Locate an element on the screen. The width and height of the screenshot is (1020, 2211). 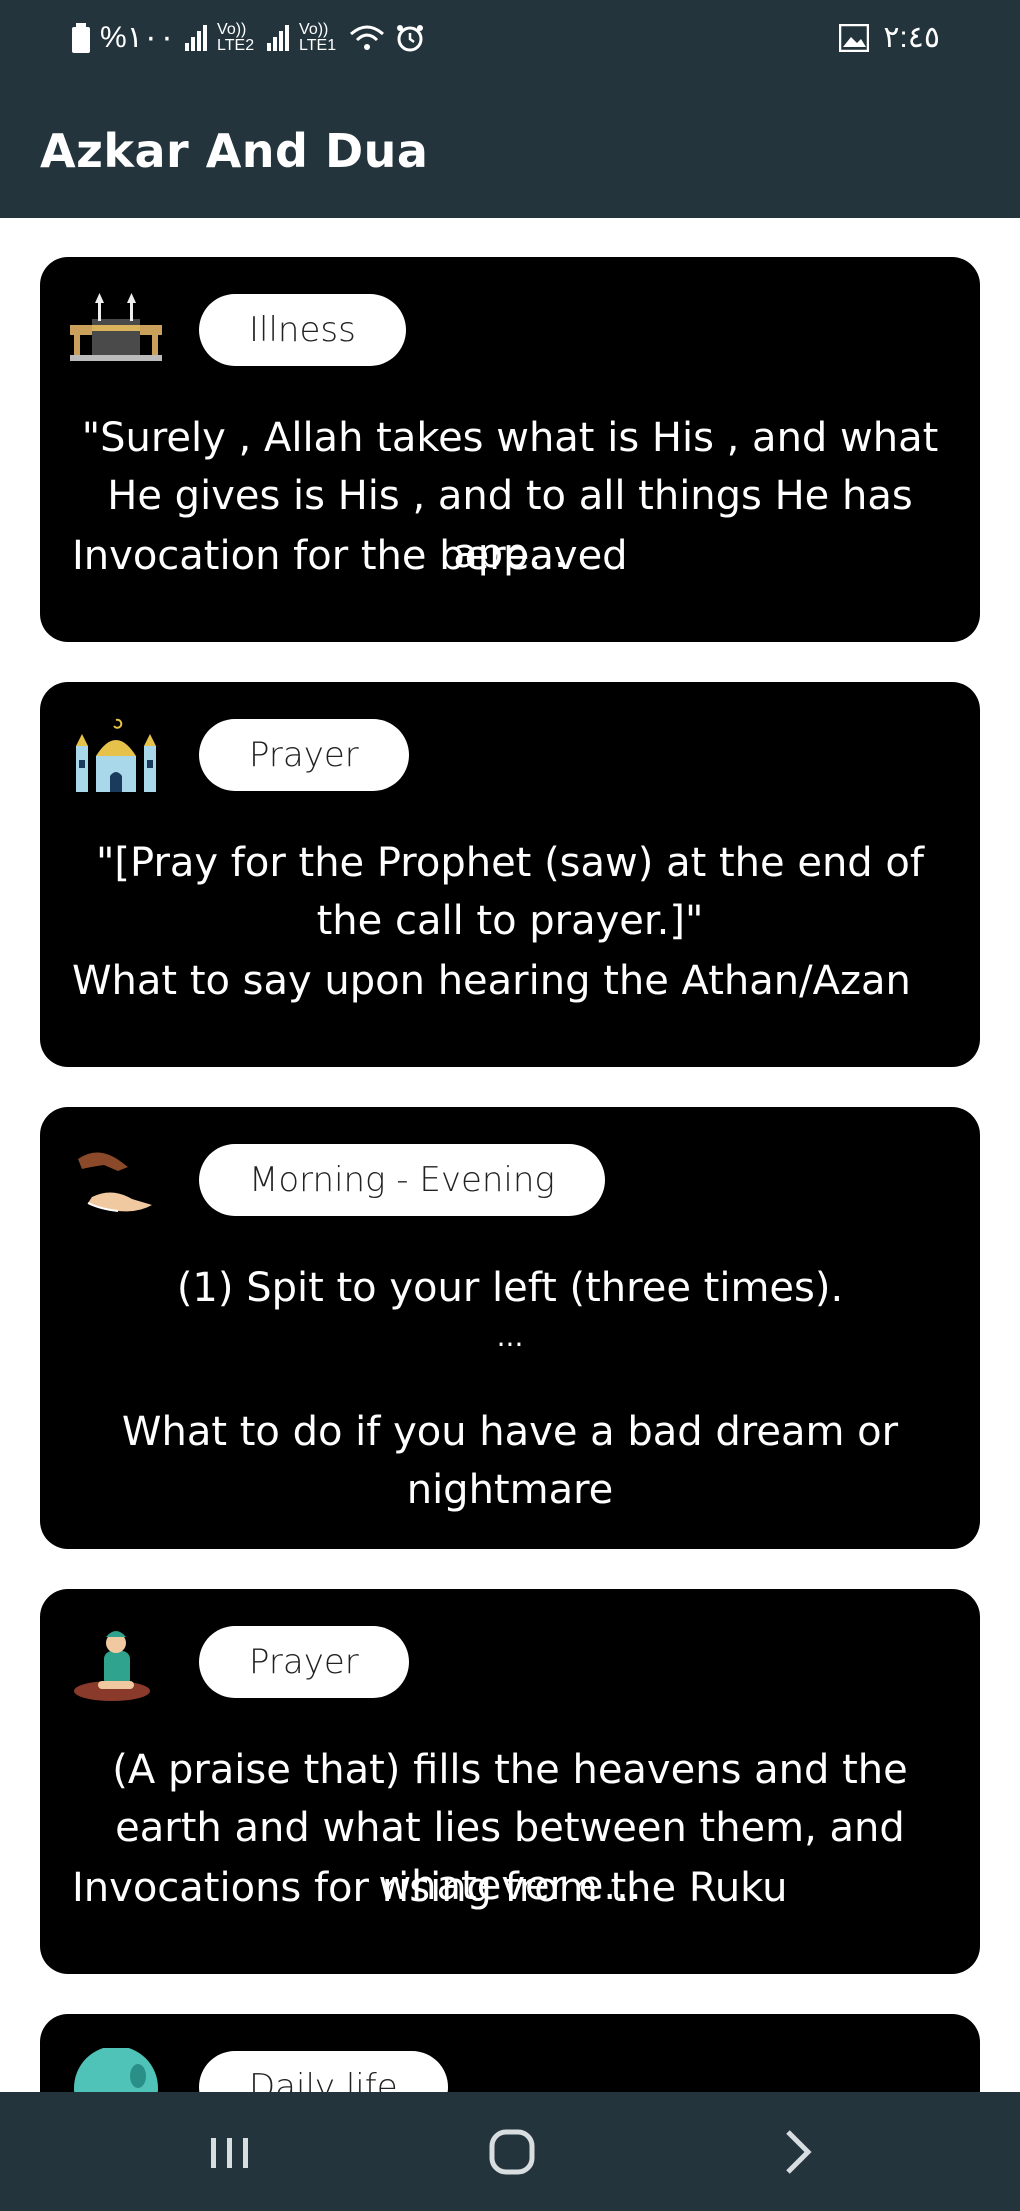
category-chip: Daily life is located at coordinates (323, 2071).